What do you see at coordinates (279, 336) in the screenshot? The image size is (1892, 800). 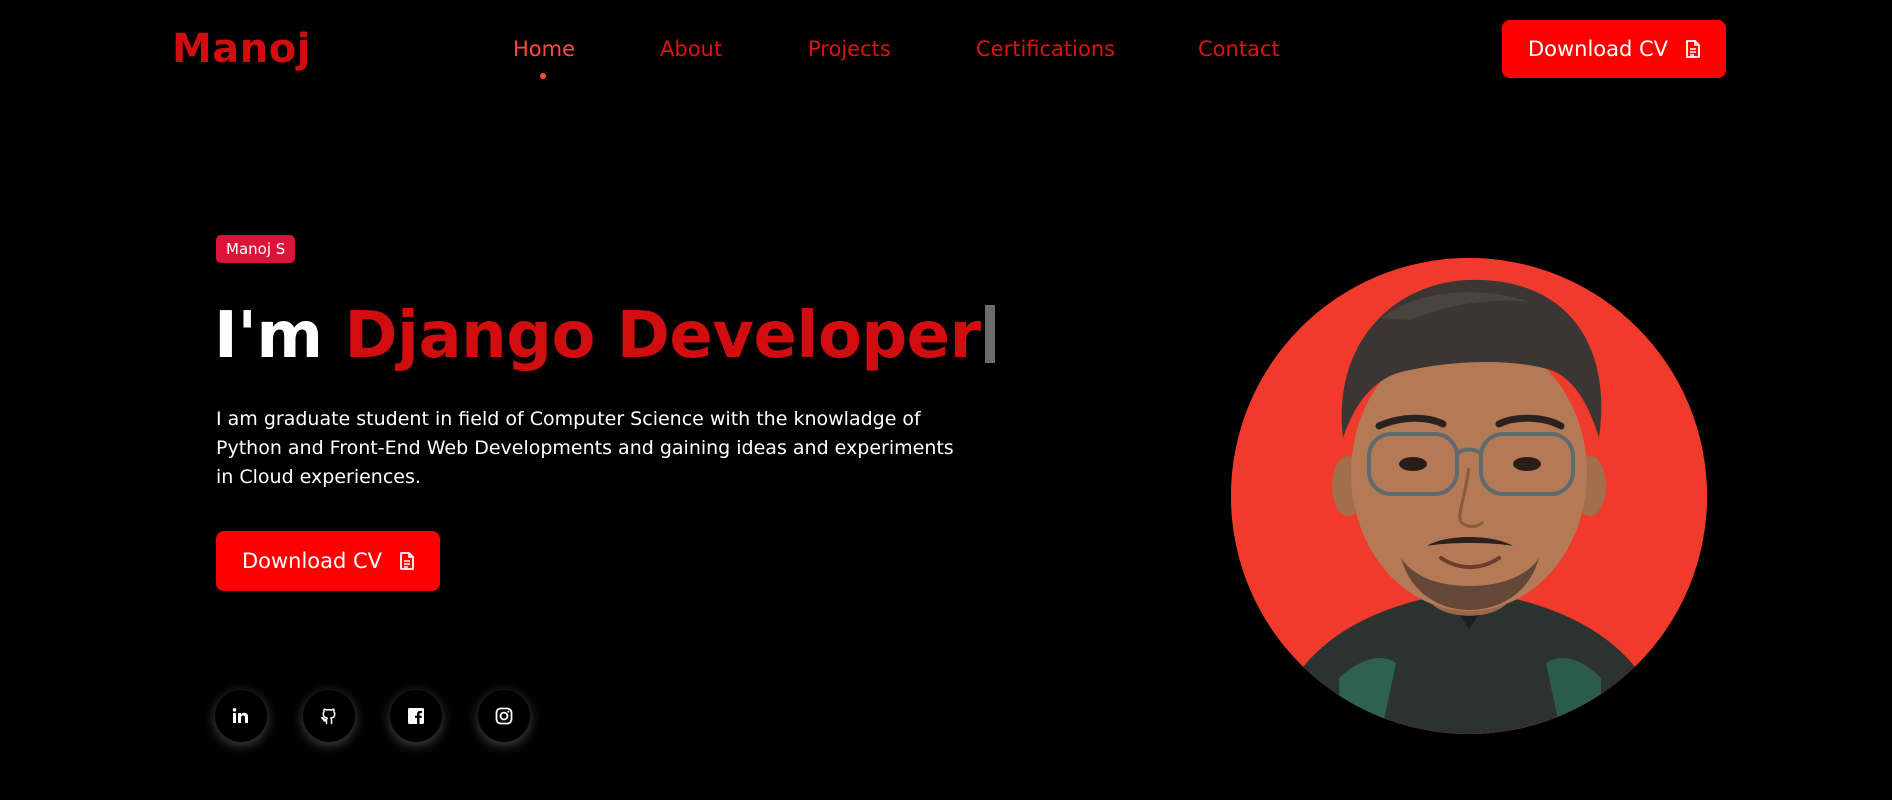 I see `headline-lead: I'm` at bounding box center [279, 336].